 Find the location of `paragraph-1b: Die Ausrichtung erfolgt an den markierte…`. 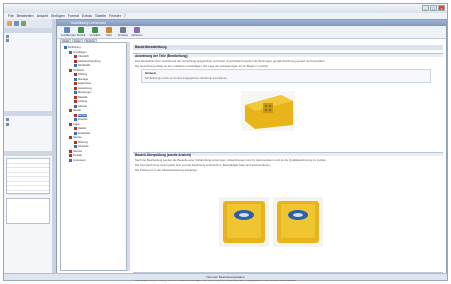

paragraph-1b: Die Ausrichtung erfolgt an den markierte… is located at coordinates (202, 66).